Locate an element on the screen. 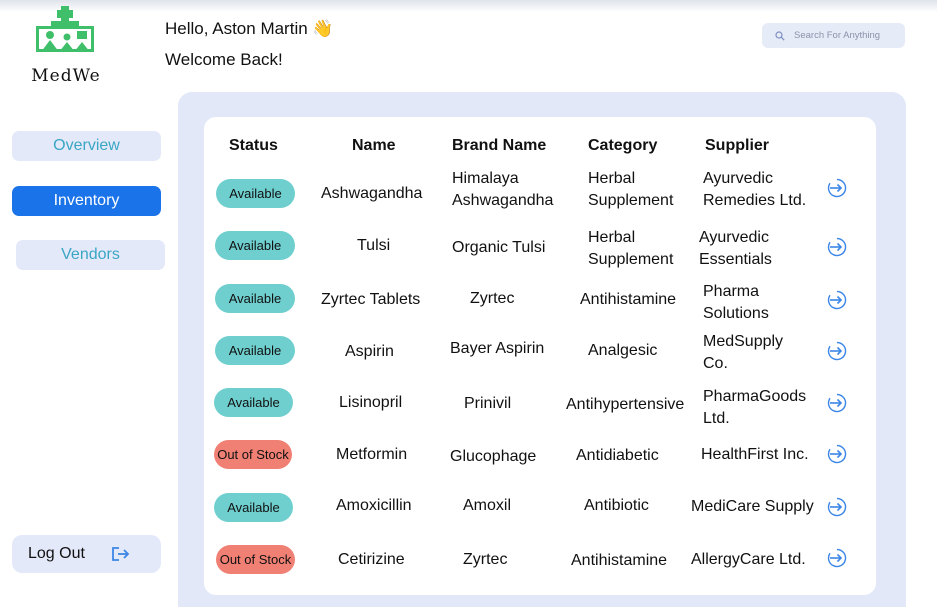 This screenshot has width=937, height=607. app-logo: MedWe is located at coordinates (66, 46).